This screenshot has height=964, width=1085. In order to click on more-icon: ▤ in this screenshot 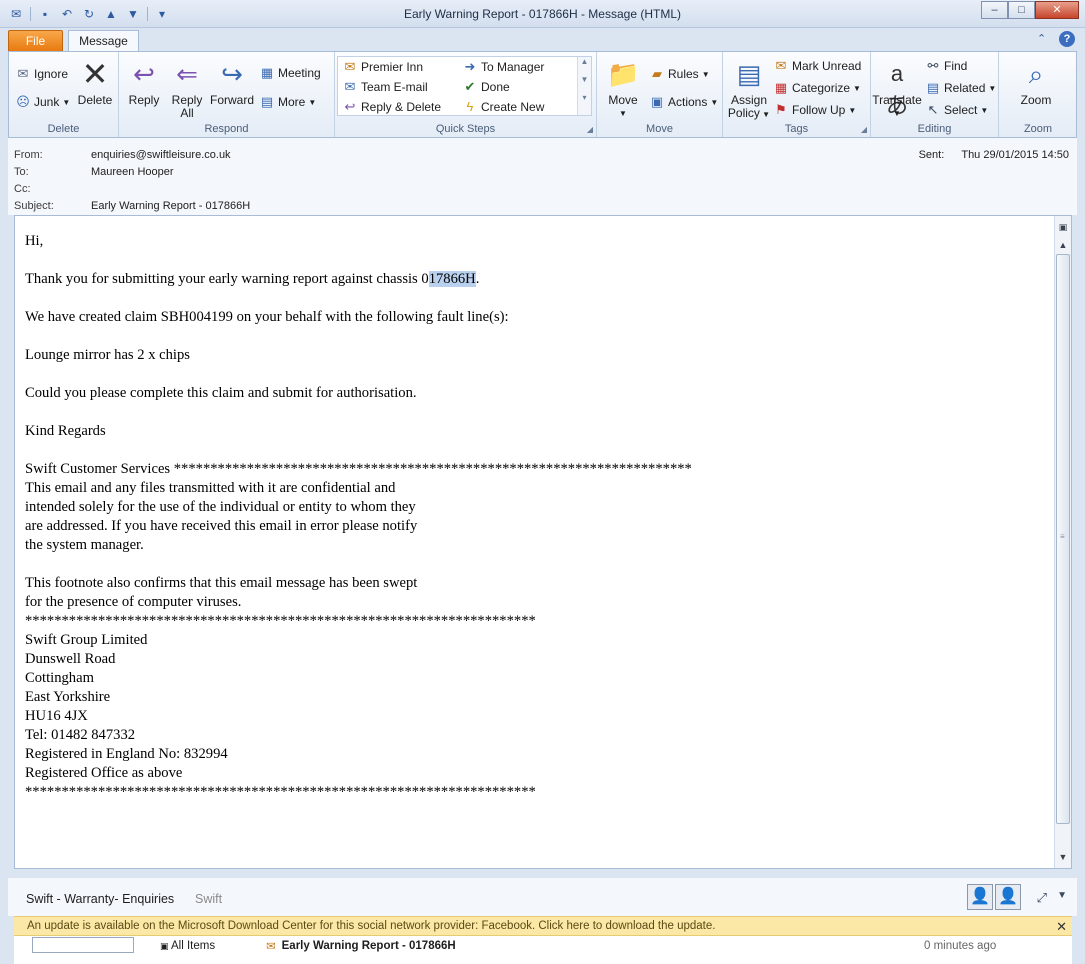, I will do `click(267, 101)`.